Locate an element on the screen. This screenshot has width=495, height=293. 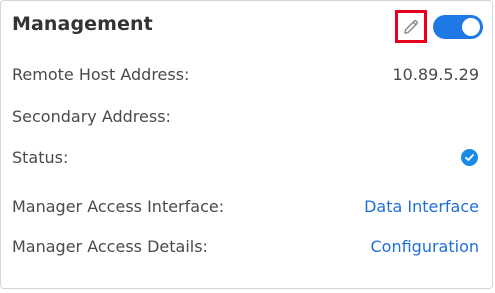
data-interface-link: Data Interface is located at coordinates (421, 206).